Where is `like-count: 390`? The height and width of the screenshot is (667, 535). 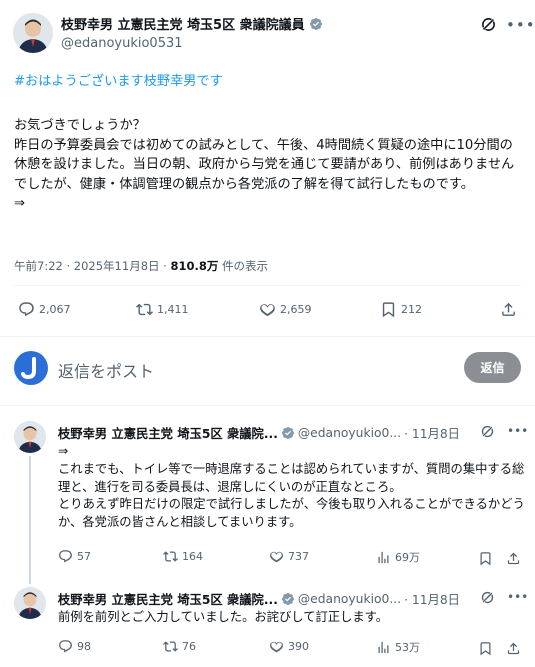 like-count: 390 is located at coordinates (298, 646).